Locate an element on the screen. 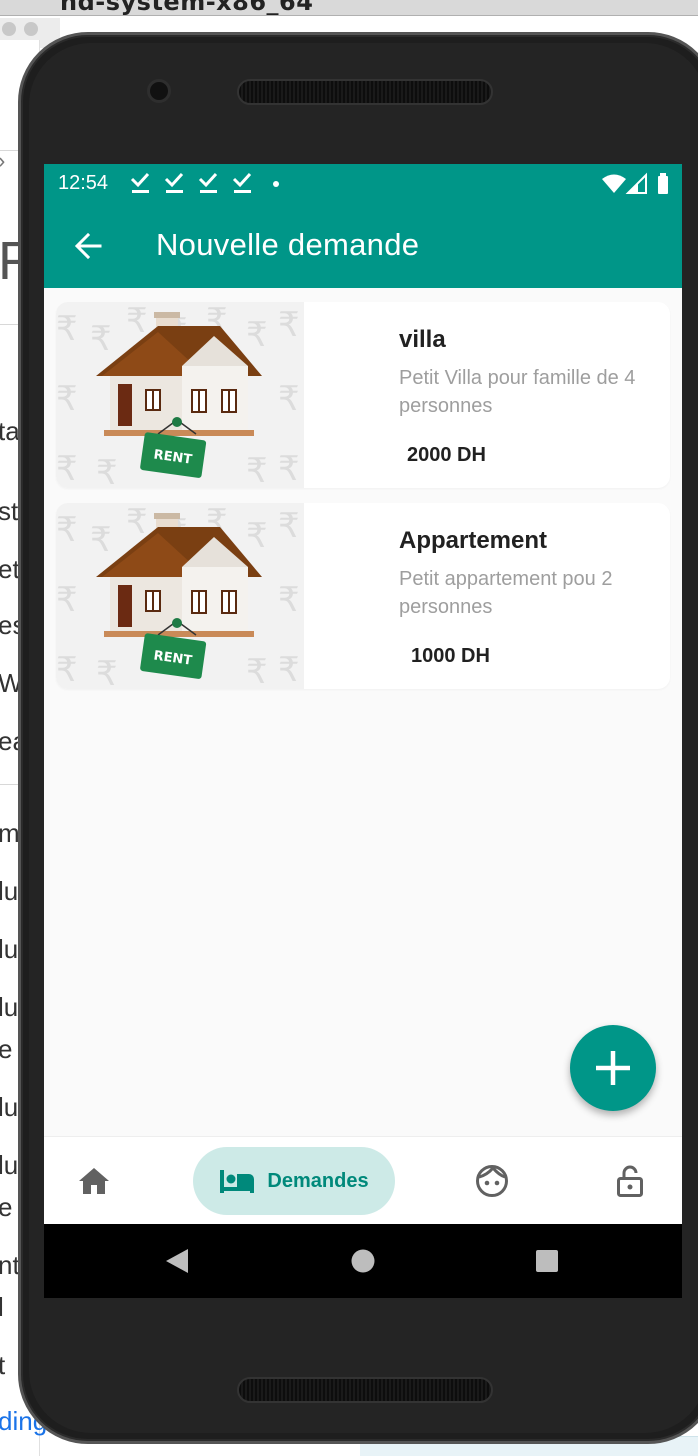 This screenshot has width=698, height=1456. front-camera is located at coordinates (159, 91).